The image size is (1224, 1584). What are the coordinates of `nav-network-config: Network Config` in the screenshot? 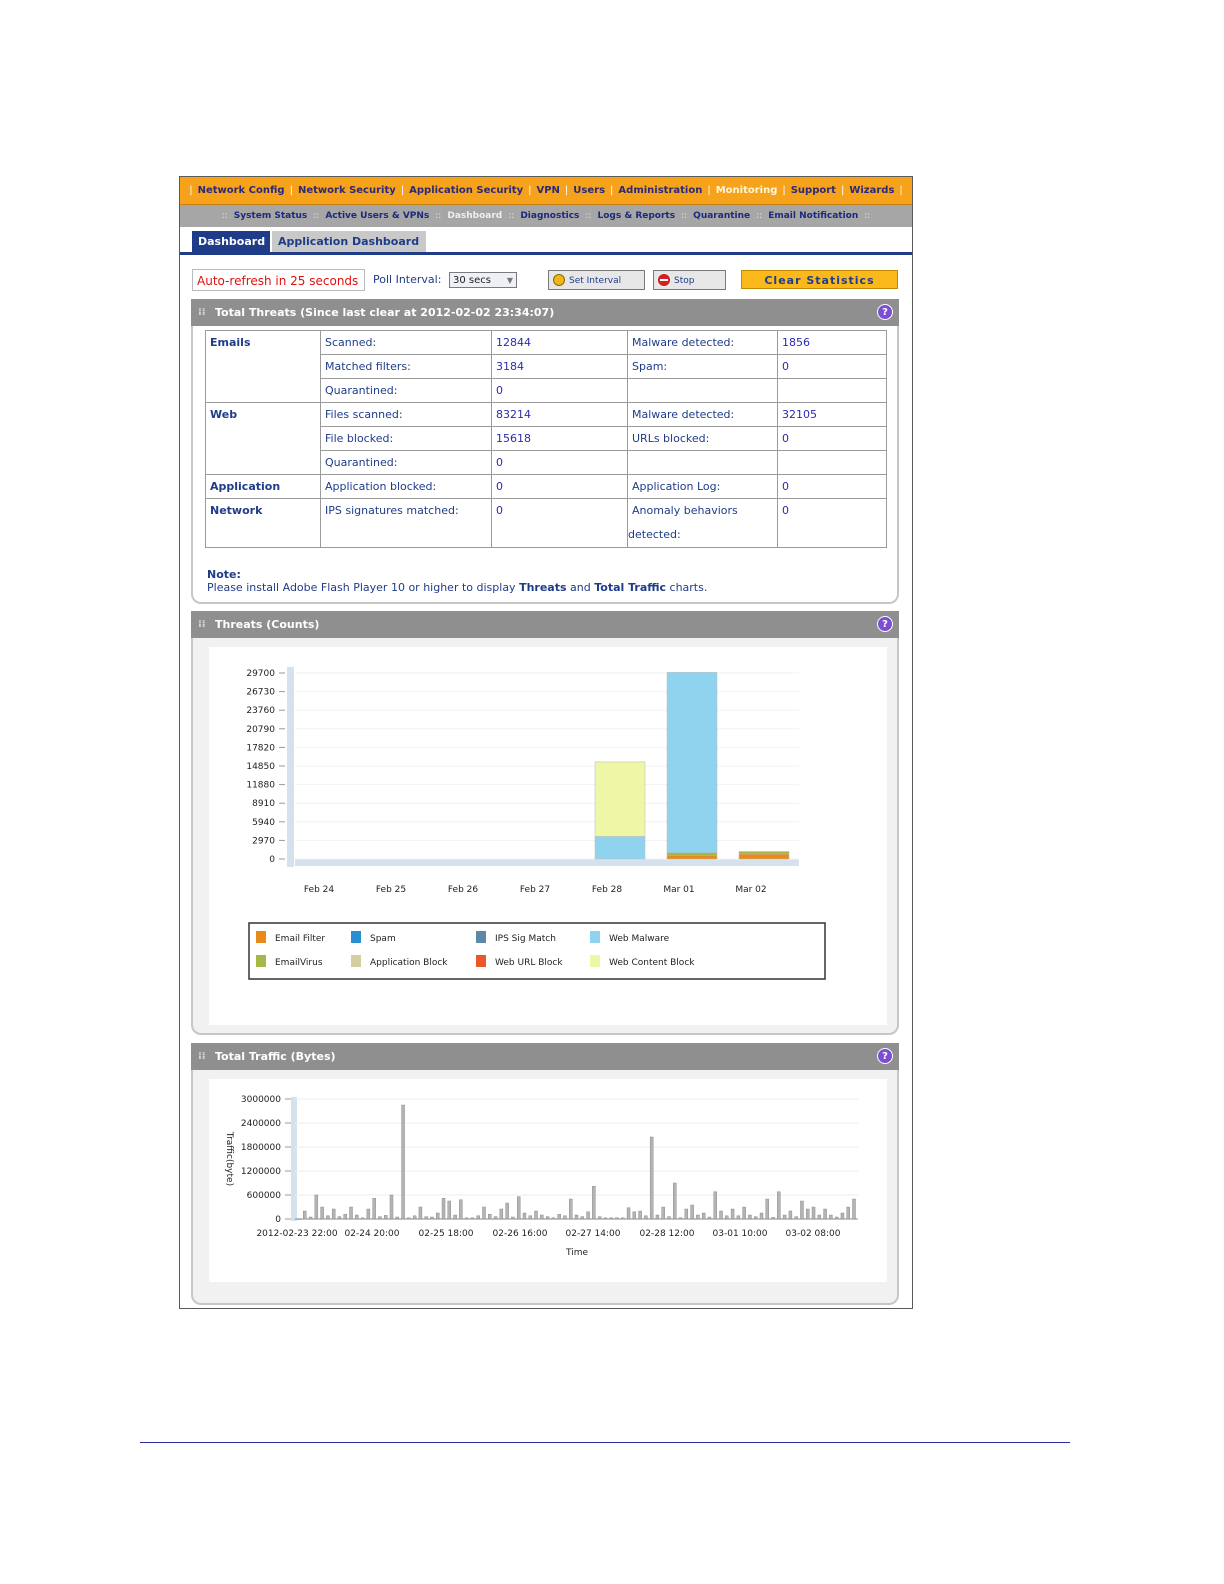 It's located at (241, 190).